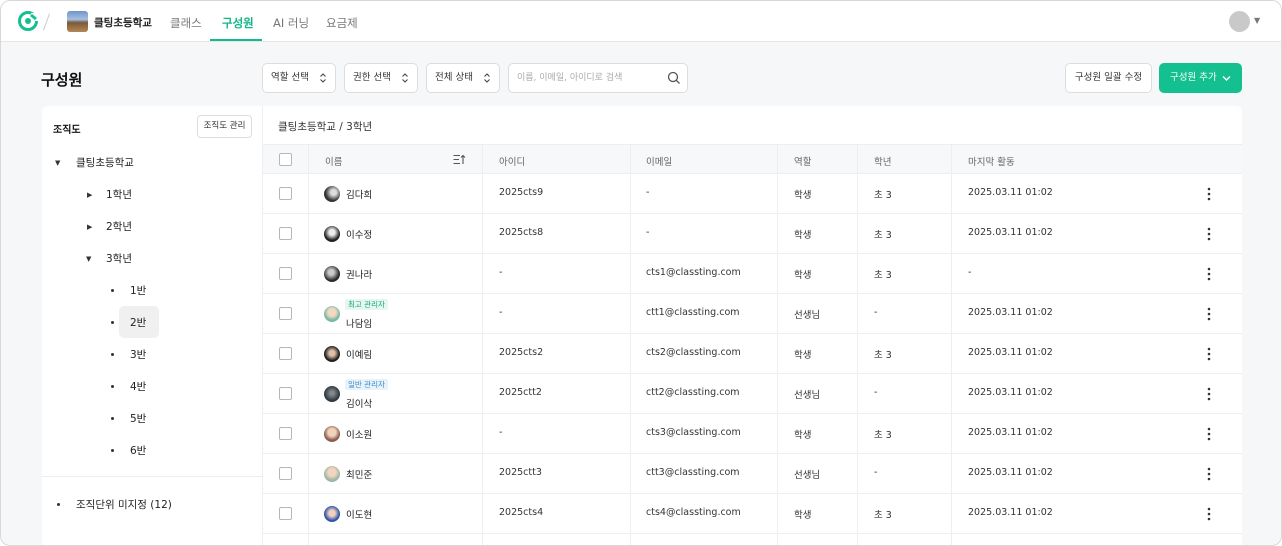 The image size is (1282, 546). Describe the element at coordinates (648, 232) in the screenshot. I see `member-email: -` at that location.